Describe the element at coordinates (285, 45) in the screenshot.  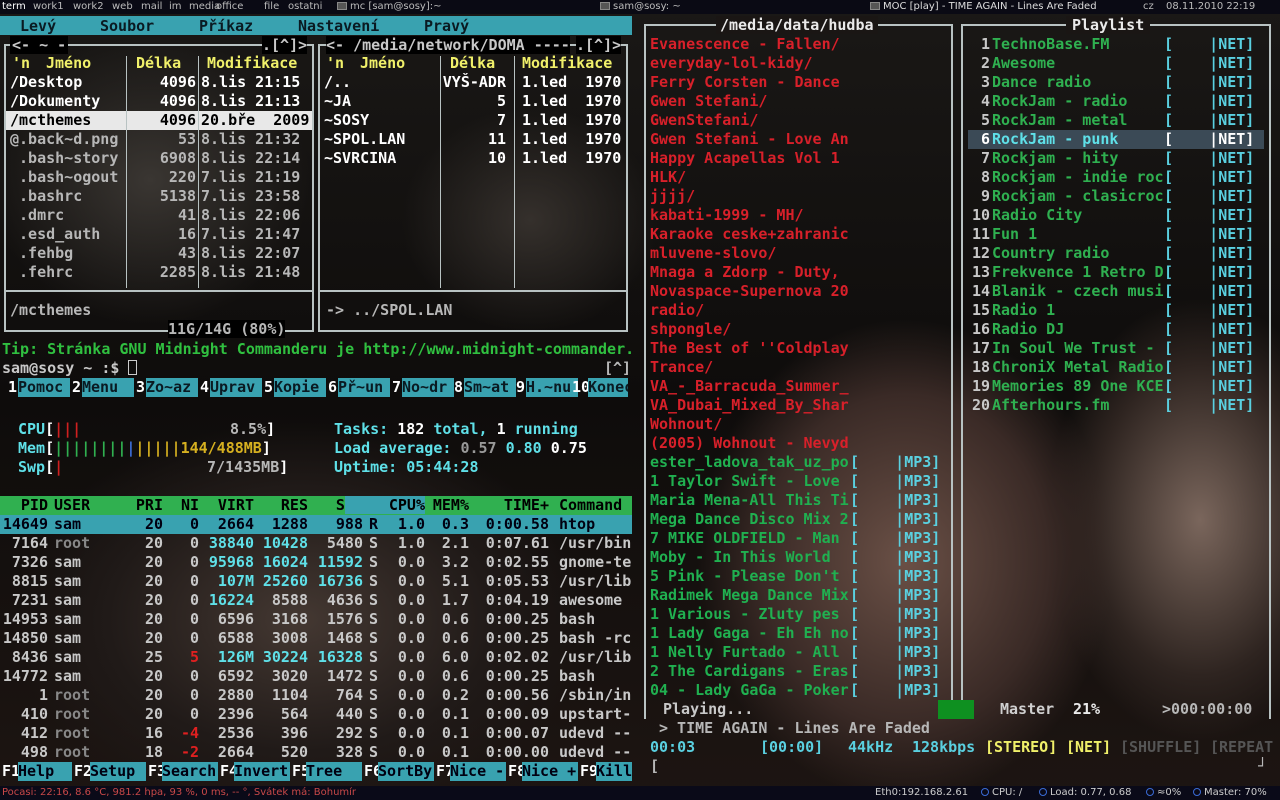
I see `left-panel-corner: .[^]>` at that location.